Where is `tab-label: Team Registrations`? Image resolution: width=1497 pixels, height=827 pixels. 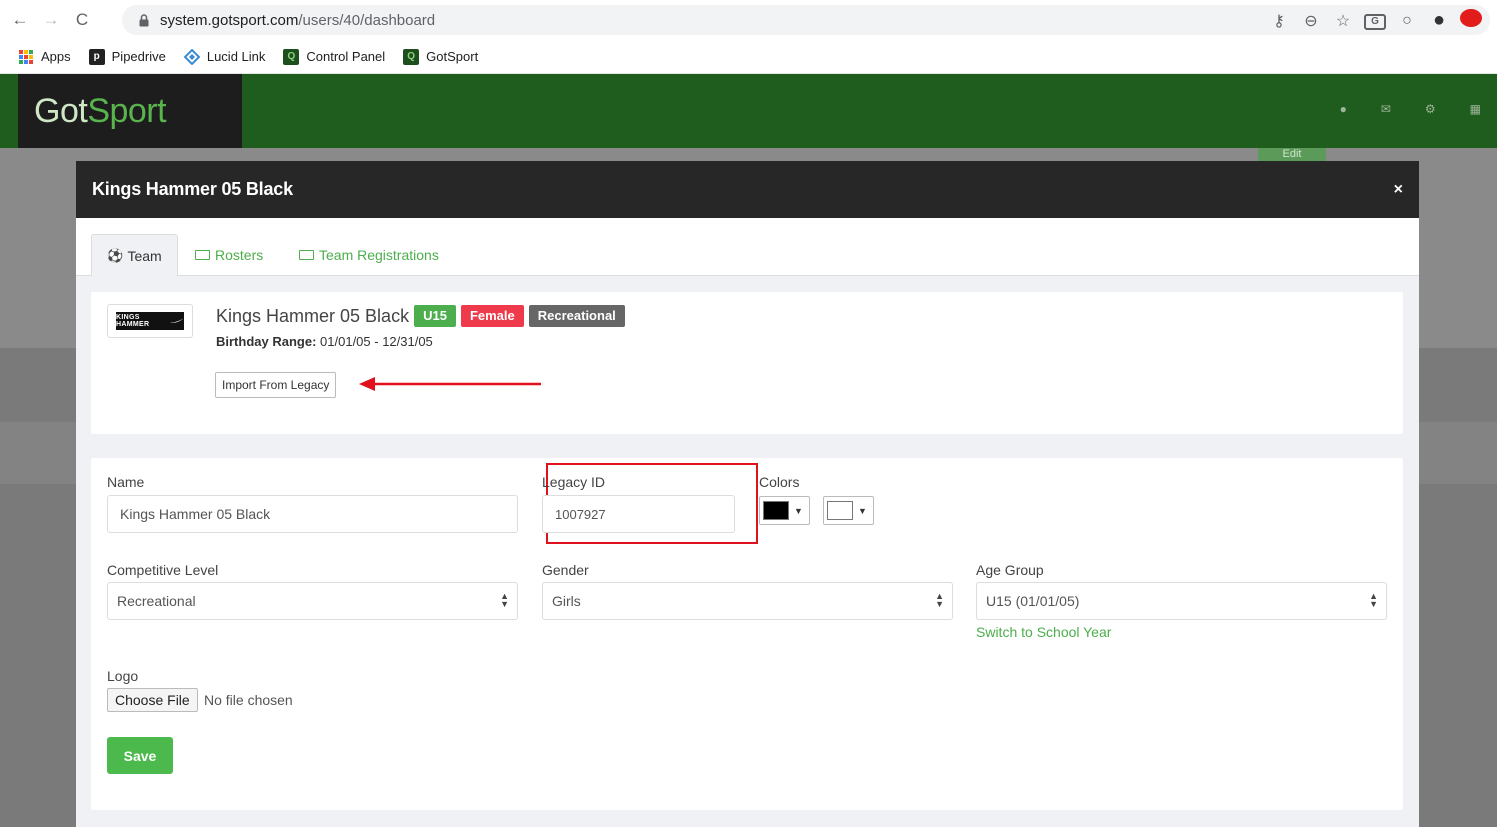 tab-label: Team Registrations is located at coordinates (379, 255).